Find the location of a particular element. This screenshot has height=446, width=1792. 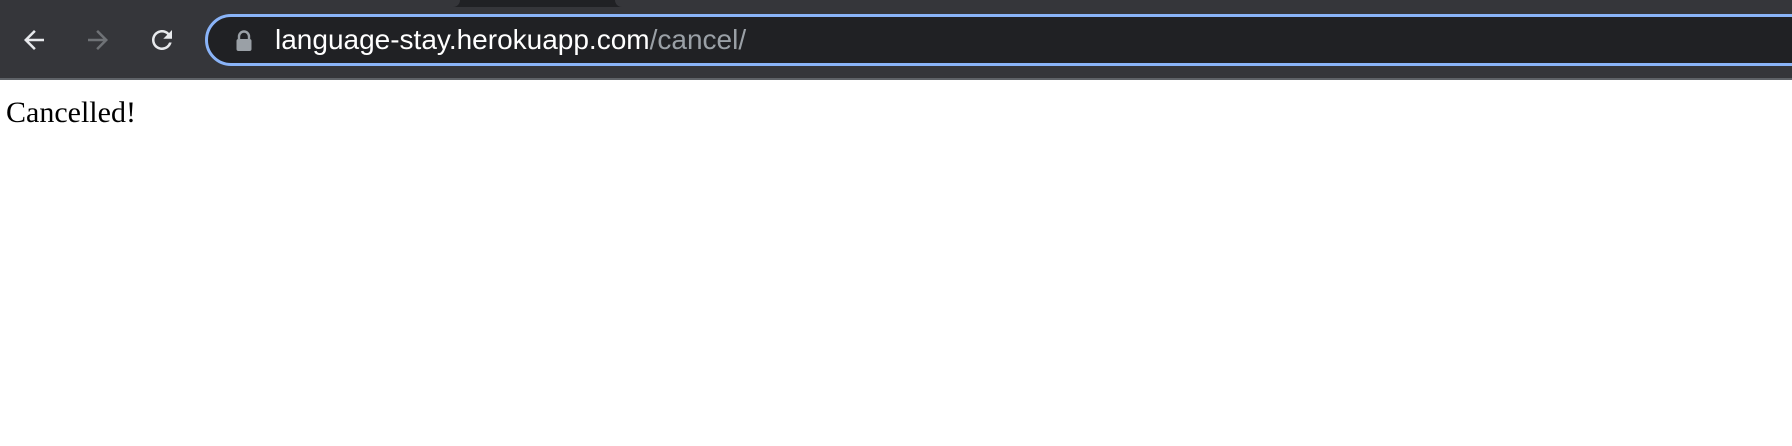

address-bar: language-stay.herokuapp.com/cancel/ is located at coordinates (998, 40).